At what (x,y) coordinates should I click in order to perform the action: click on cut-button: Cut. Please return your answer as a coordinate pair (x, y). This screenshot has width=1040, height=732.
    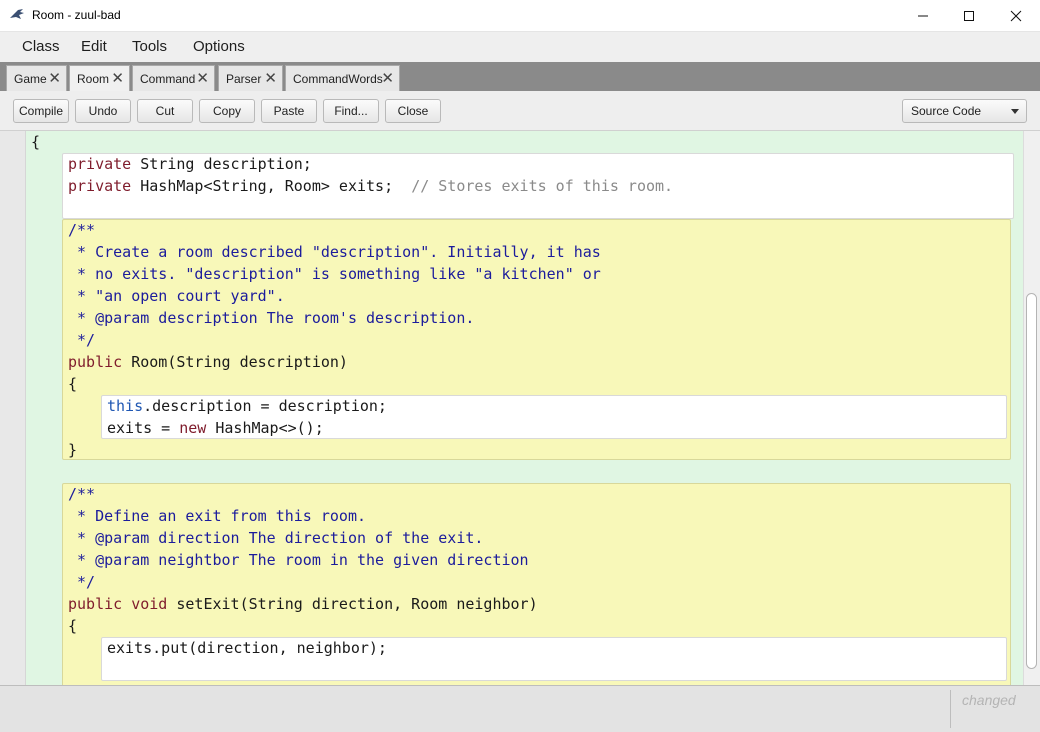
    Looking at the image, I should click on (165, 111).